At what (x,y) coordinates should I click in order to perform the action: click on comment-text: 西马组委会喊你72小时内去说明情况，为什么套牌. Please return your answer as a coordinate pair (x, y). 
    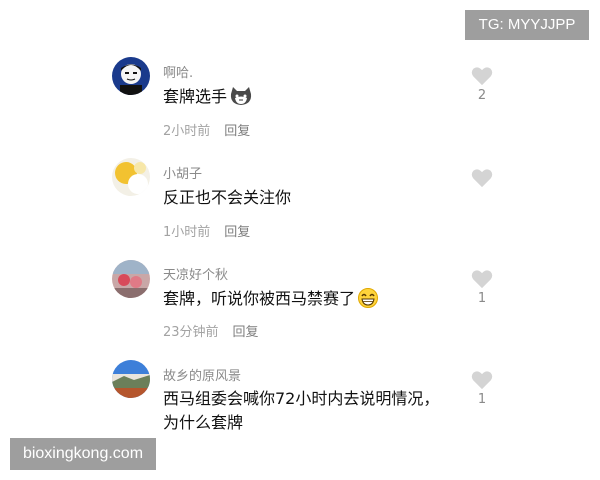
    Looking at the image, I should click on (308, 411).